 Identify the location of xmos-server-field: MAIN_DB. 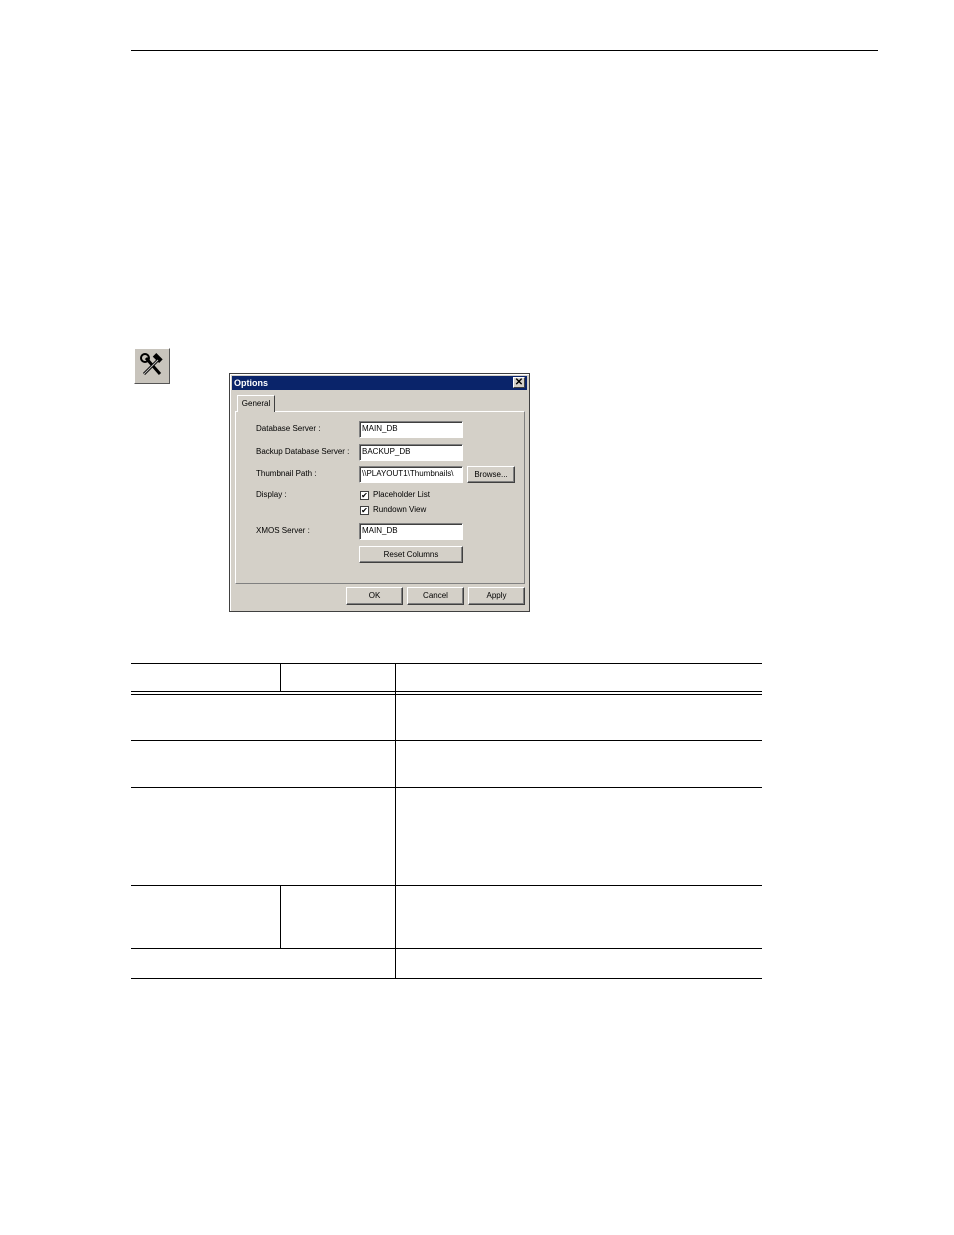
(411, 531).